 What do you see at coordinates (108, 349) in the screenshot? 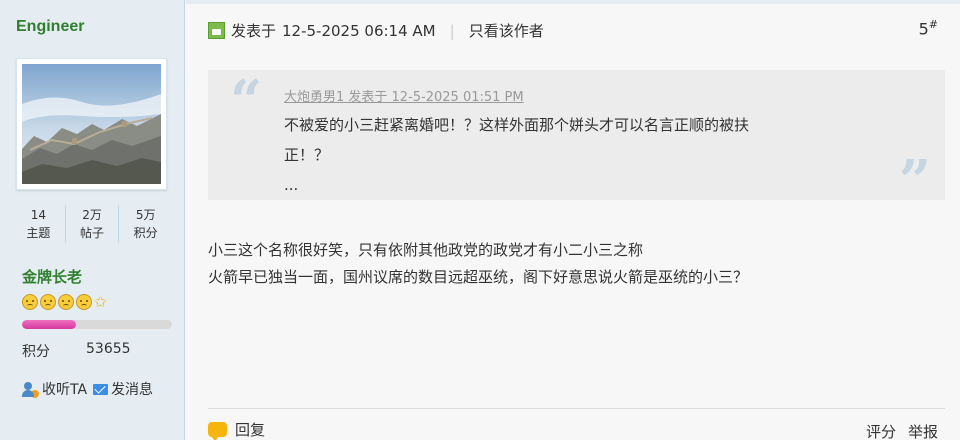
I see `score-value: 53655` at bounding box center [108, 349].